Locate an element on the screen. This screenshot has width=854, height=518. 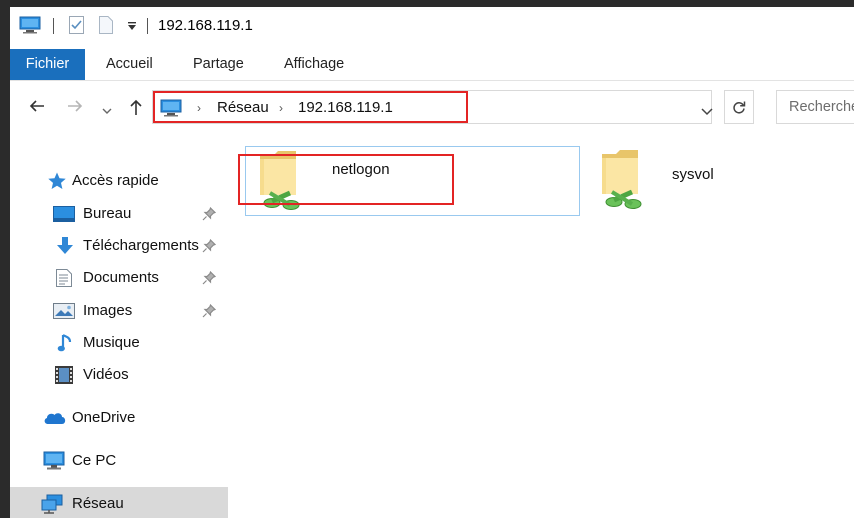
network-icon is located at coordinates (53, 506).